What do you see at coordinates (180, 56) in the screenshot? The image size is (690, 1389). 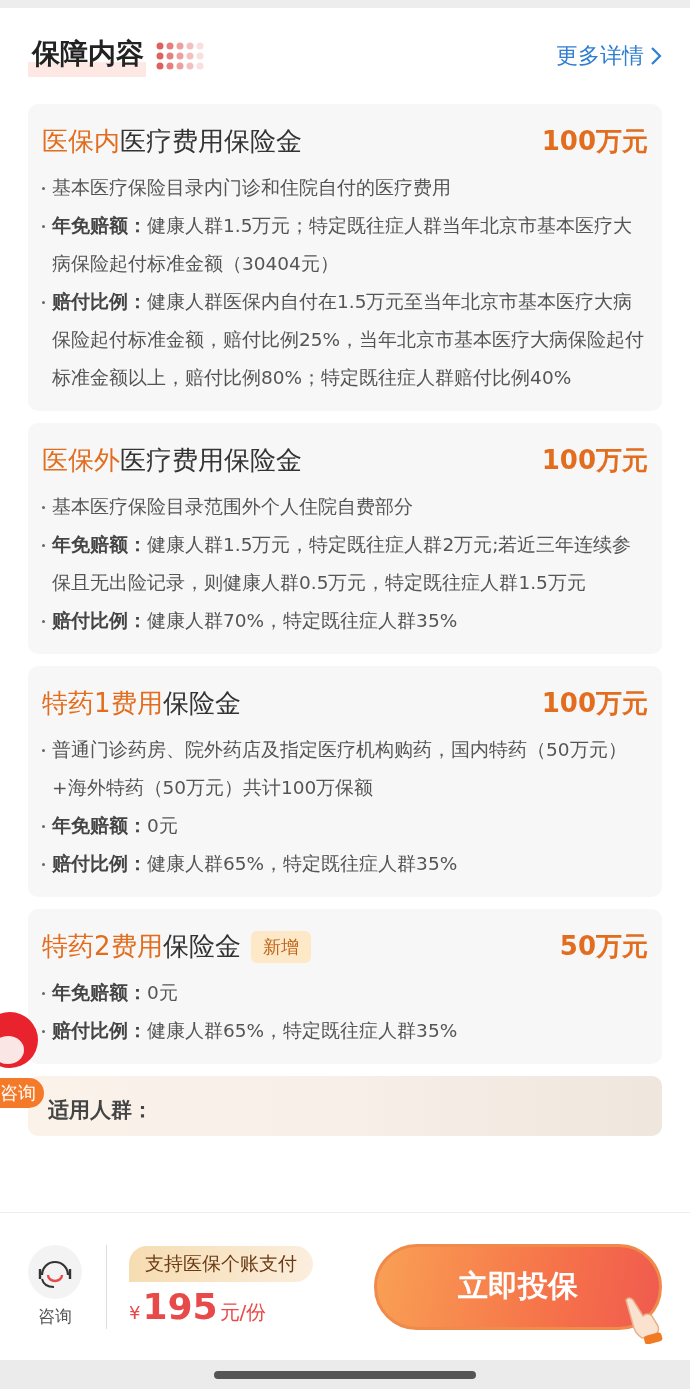 I see `dots-icon` at bounding box center [180, 56].